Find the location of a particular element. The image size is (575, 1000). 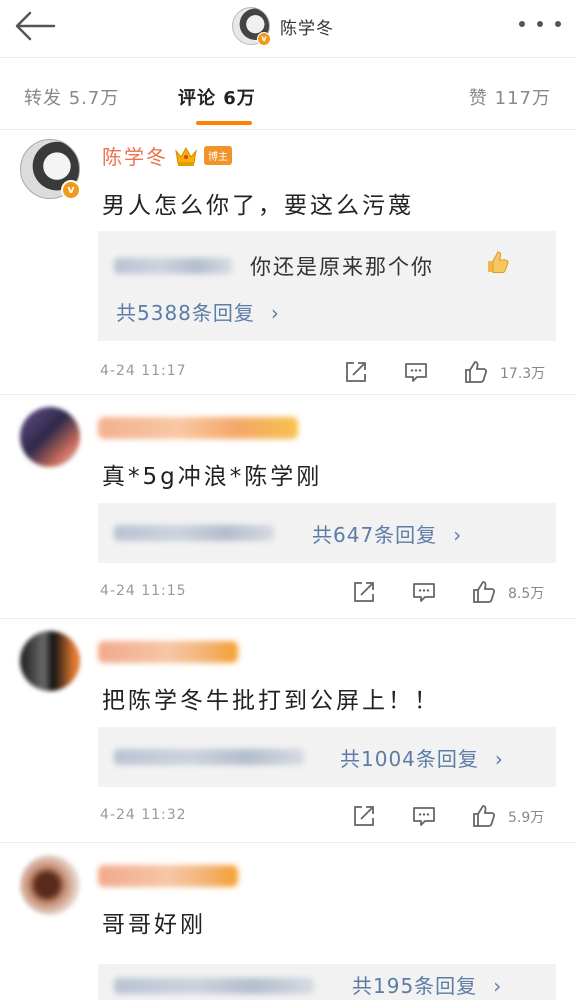

tab-likes: 赞 117万 is located at coordinates (510, 97).